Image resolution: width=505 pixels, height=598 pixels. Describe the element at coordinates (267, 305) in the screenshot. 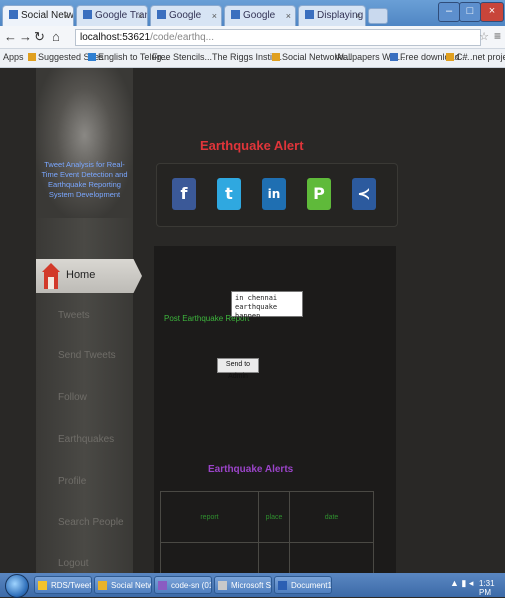

I see `report-textarea: in chennai earthquake happen` at that location.